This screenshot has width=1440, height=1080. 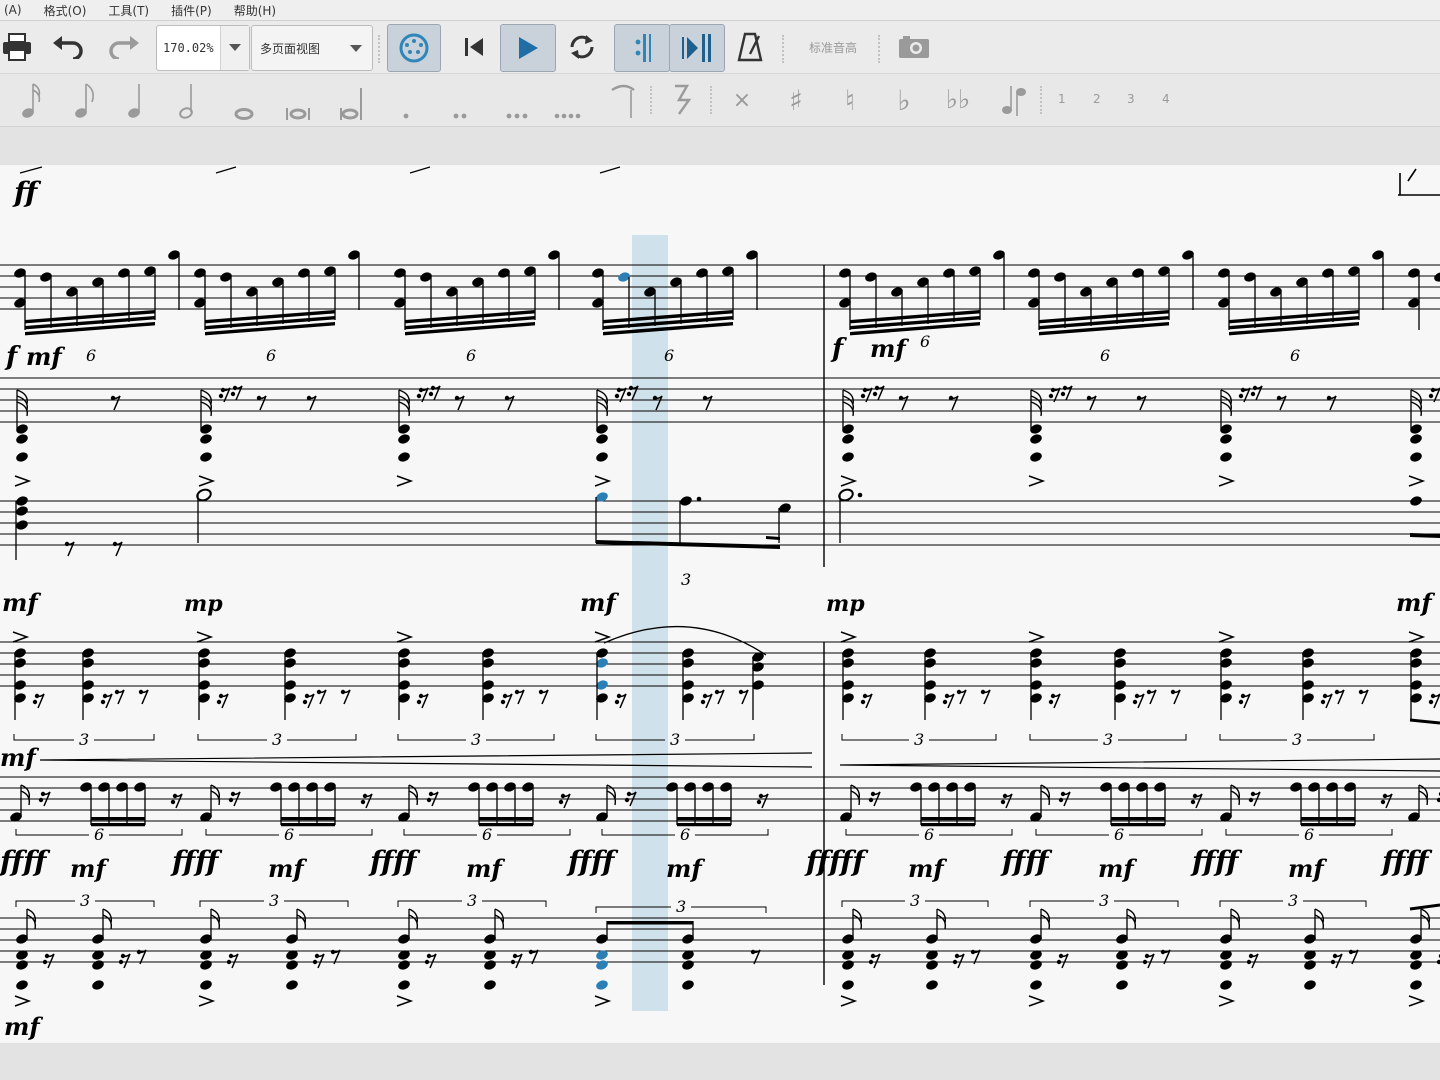 What do you see at coordinates (904, 100) in the screenshot?
I see `flat-button: ♭` at bounding box center [904, 100].